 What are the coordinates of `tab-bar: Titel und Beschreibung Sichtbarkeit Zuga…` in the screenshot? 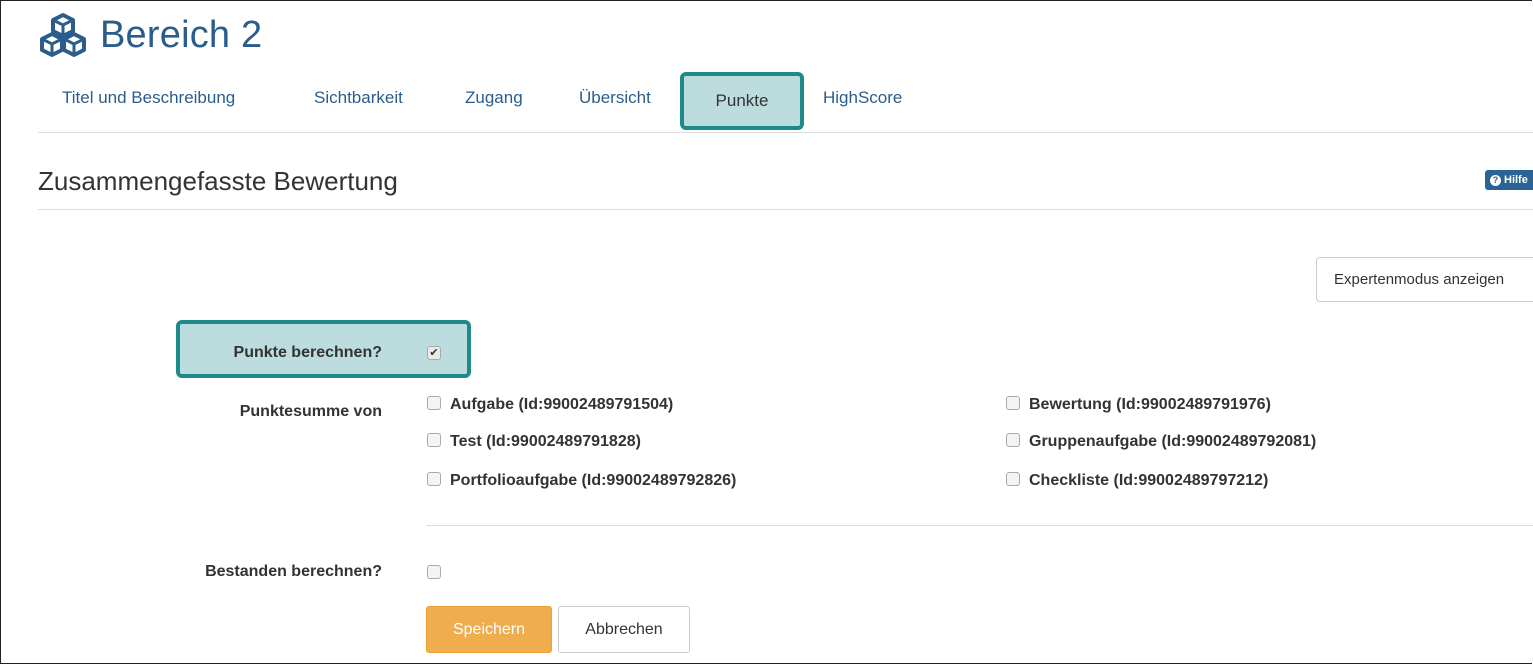 It's located at (785, 102).